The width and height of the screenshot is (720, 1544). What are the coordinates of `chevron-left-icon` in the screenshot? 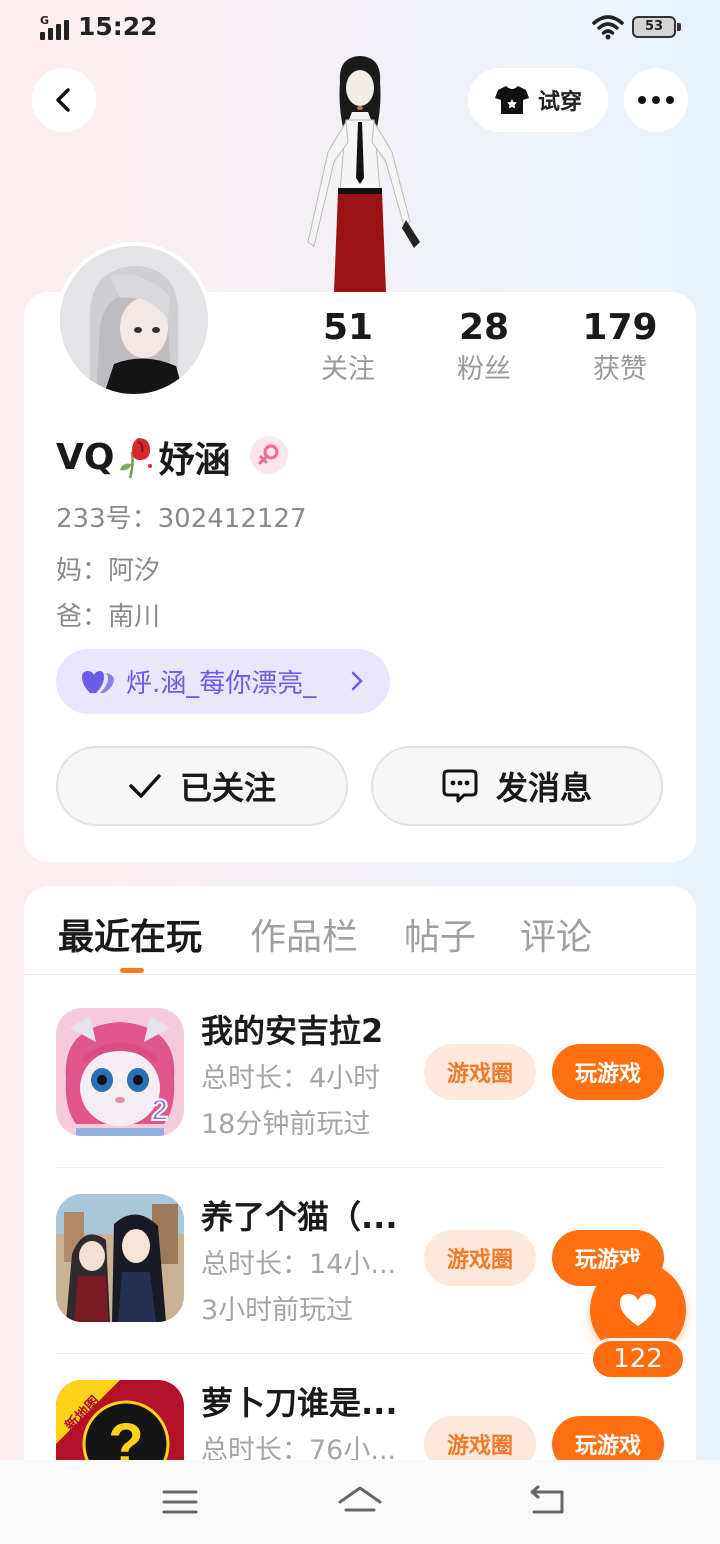 It's located at (63, 100).